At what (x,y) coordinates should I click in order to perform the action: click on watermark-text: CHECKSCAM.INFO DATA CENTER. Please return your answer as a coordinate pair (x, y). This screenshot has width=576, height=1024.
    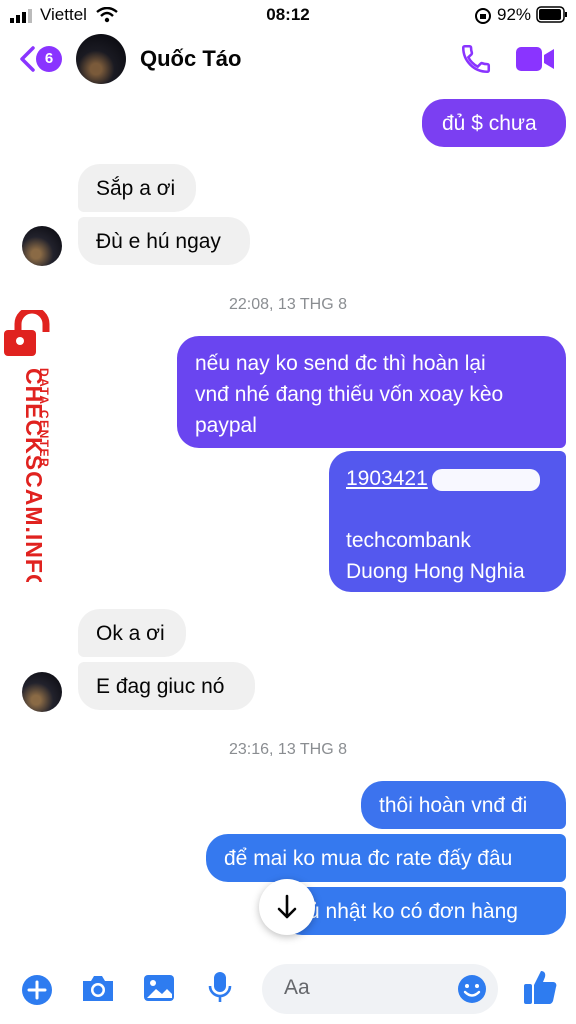
    Looking at the image, I should click on (36, 480).